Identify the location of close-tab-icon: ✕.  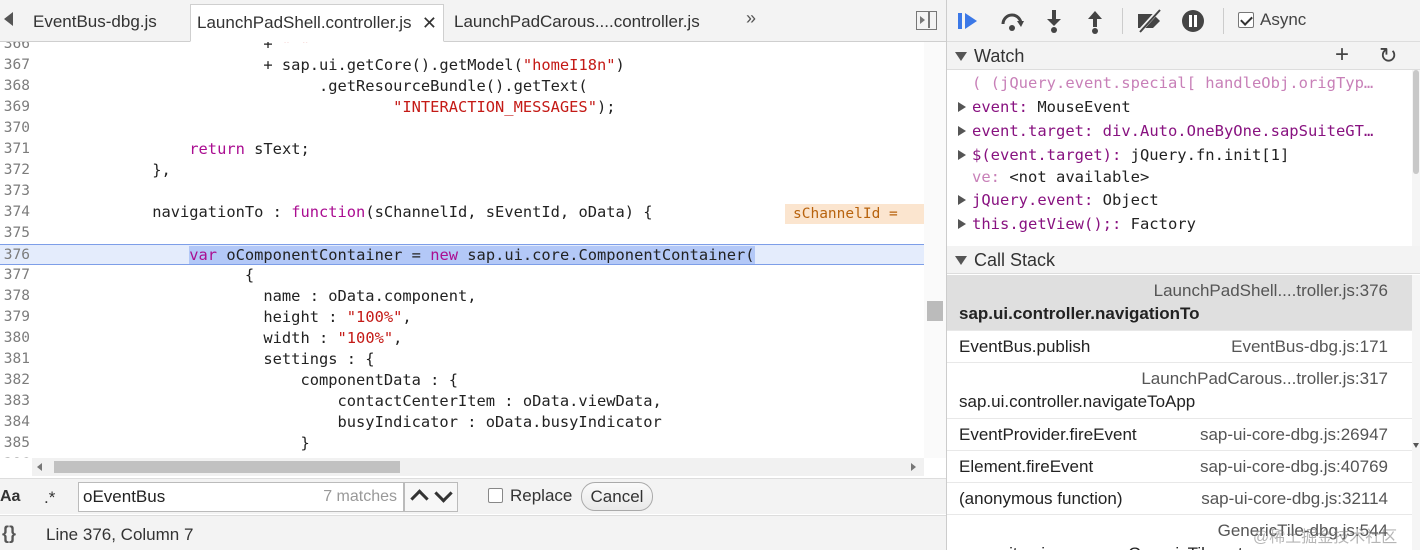
(429, 23).